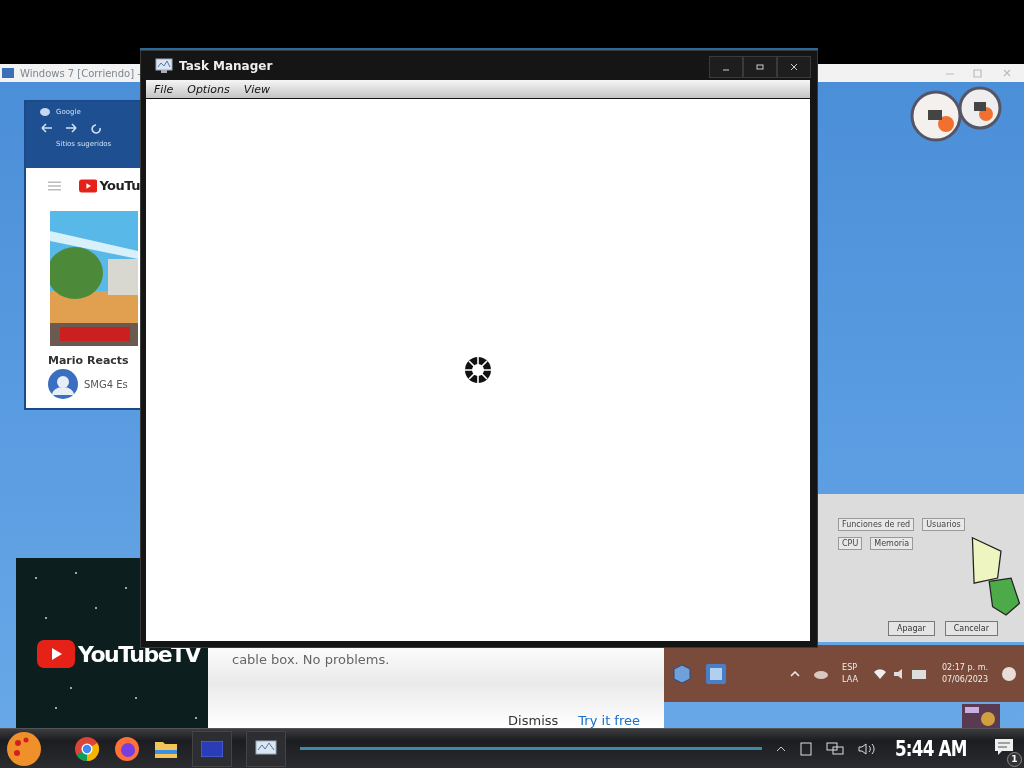  What do you see at coordinates (106, 384) in the screenshot?
I see `channel-name: SMG4 Es` at bounding box center [106, 384].